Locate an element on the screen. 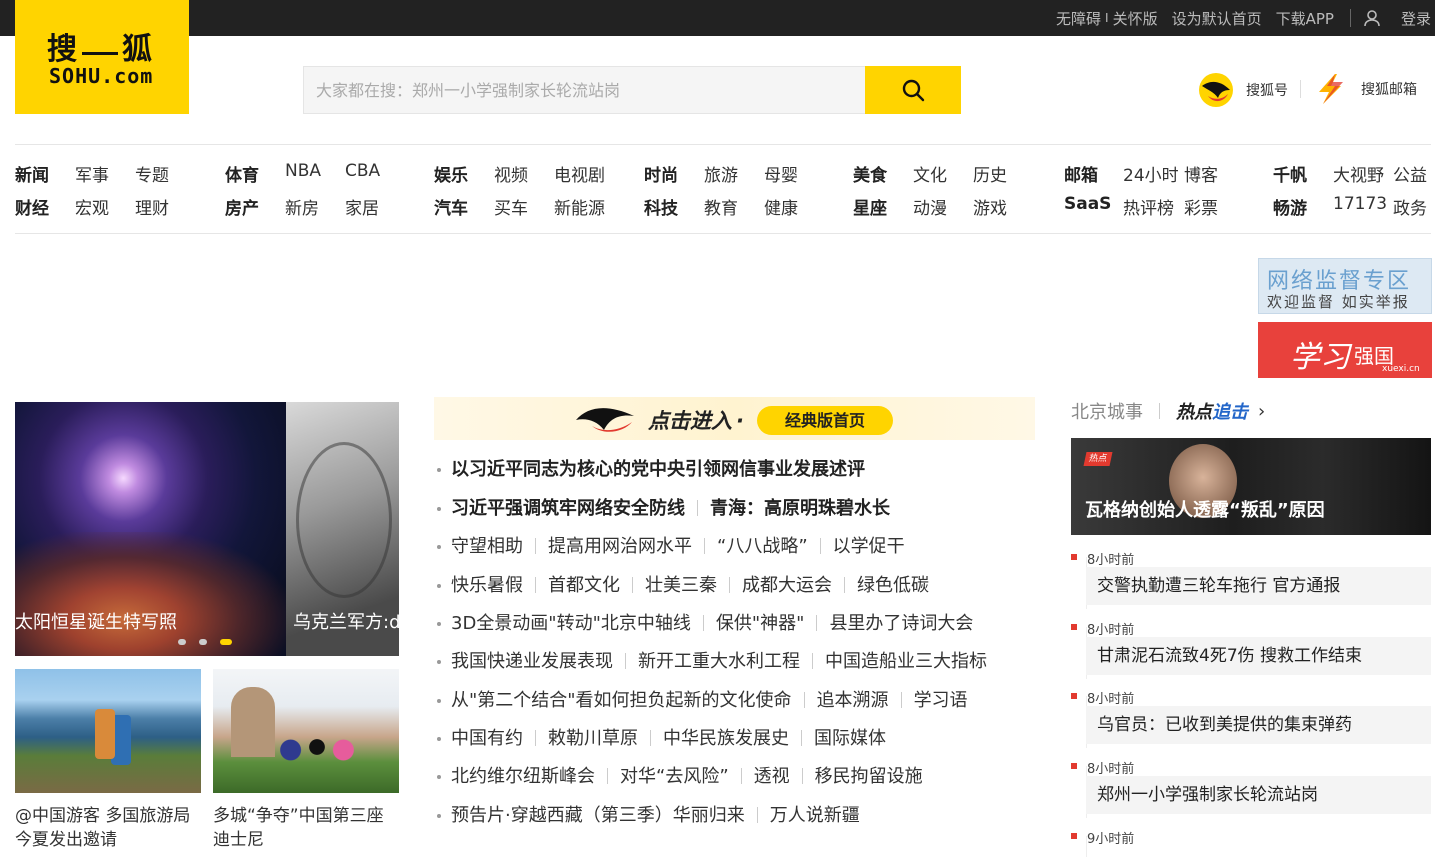  news-link: 追本溯源 is located at coordinates (853, 700).